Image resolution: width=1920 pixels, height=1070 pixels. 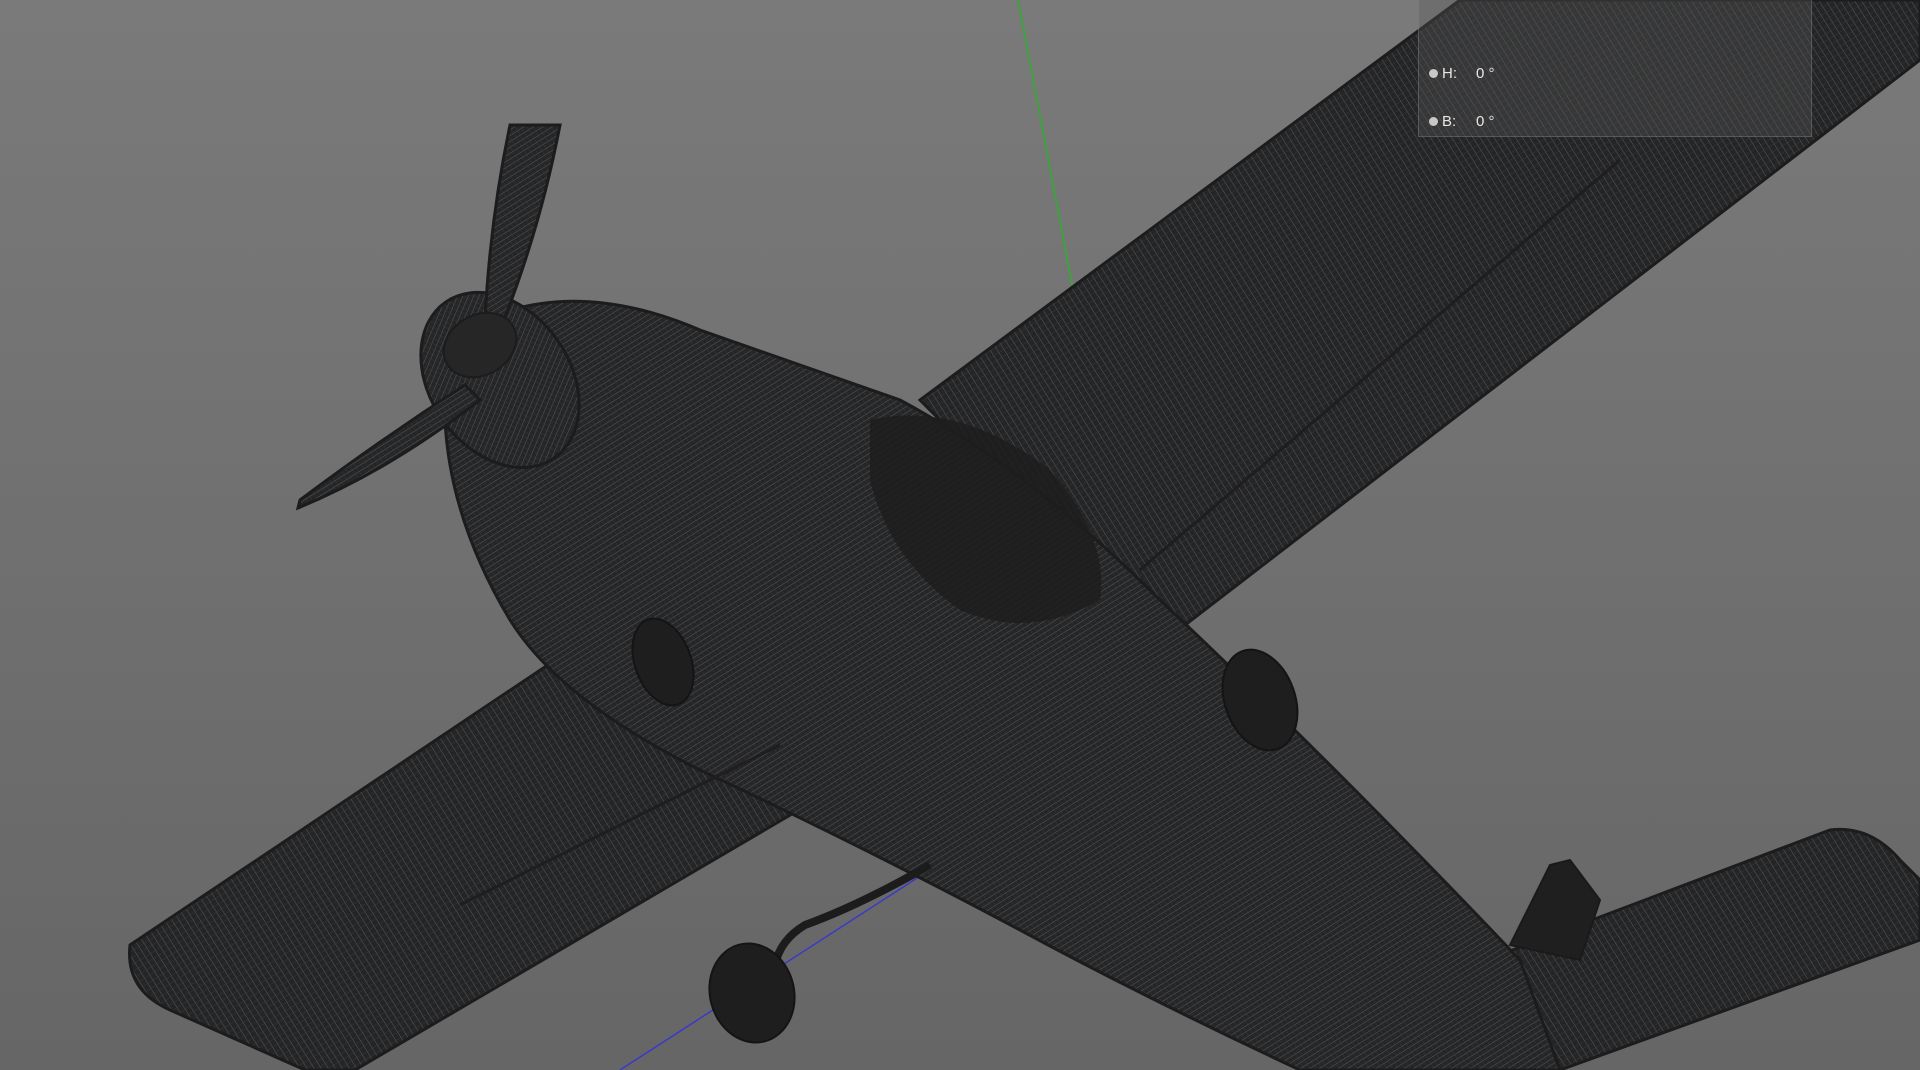 What do you see at coordinates (1615, 68) in the screenshot?
I see `coordinates-panel: H: 0 ° B: 0 °` at bounding box center [1615, 68].